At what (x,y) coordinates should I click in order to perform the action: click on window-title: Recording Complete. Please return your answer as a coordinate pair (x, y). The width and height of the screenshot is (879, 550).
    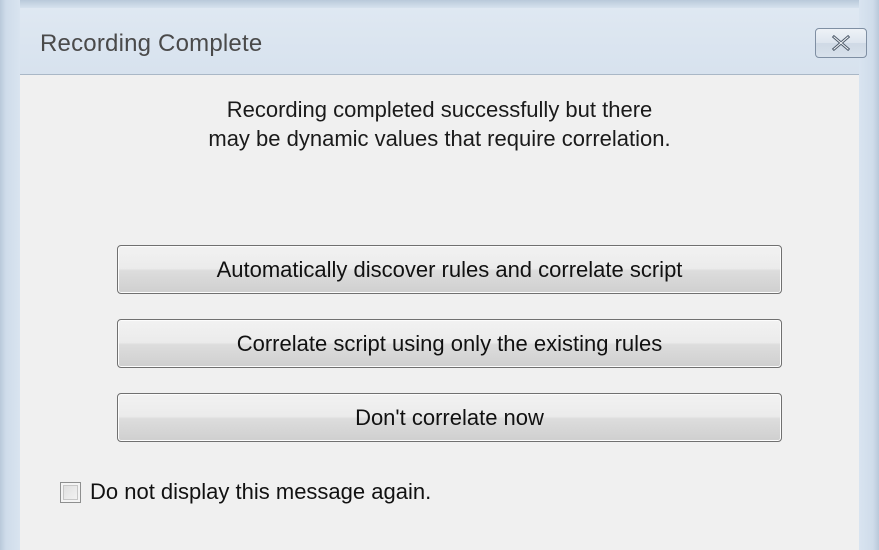
    Looking at the image, I should click on (151, 43).